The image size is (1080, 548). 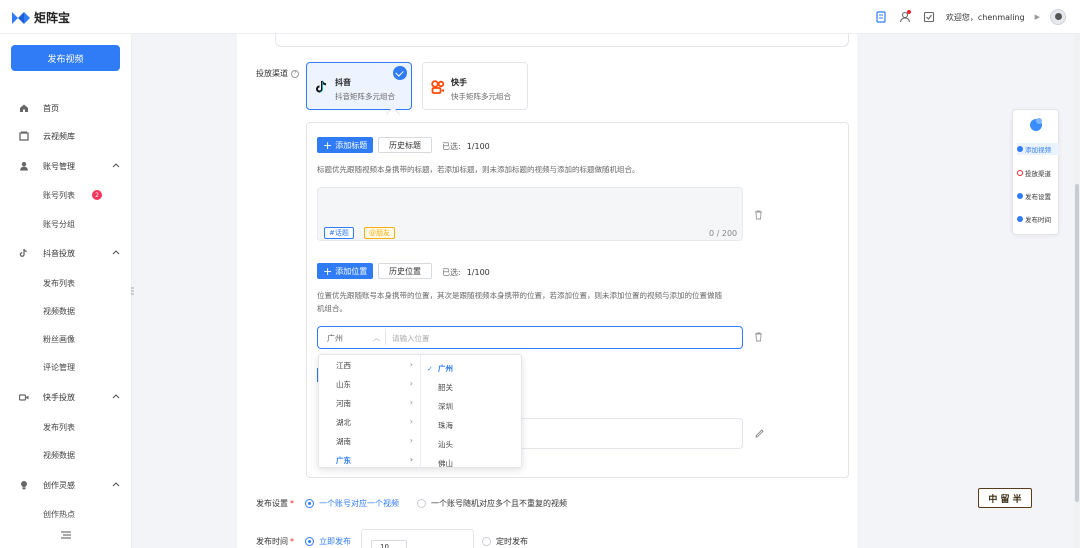 I want to click on province-list: 江西 › 山东 › 河南 › 湖北 › 湖南 › 广东 ›, so click(x=370, y=411).